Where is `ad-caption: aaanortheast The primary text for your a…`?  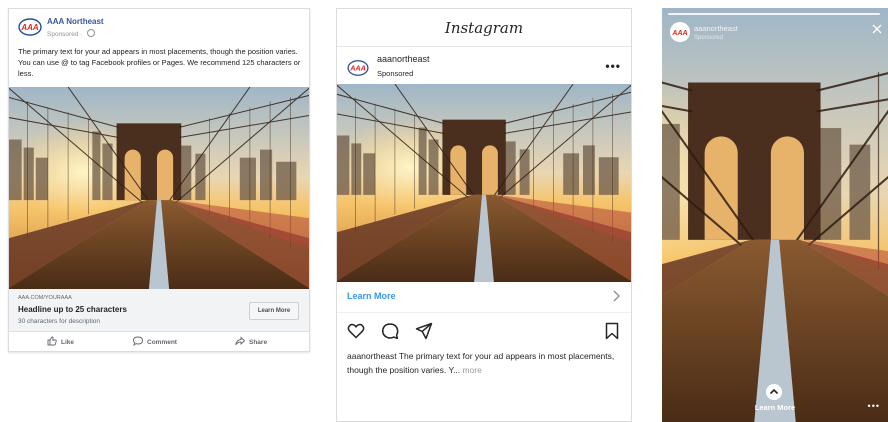 ad-caption: aaanortheast The primary text for your a… is located at coordinates (485, 363).